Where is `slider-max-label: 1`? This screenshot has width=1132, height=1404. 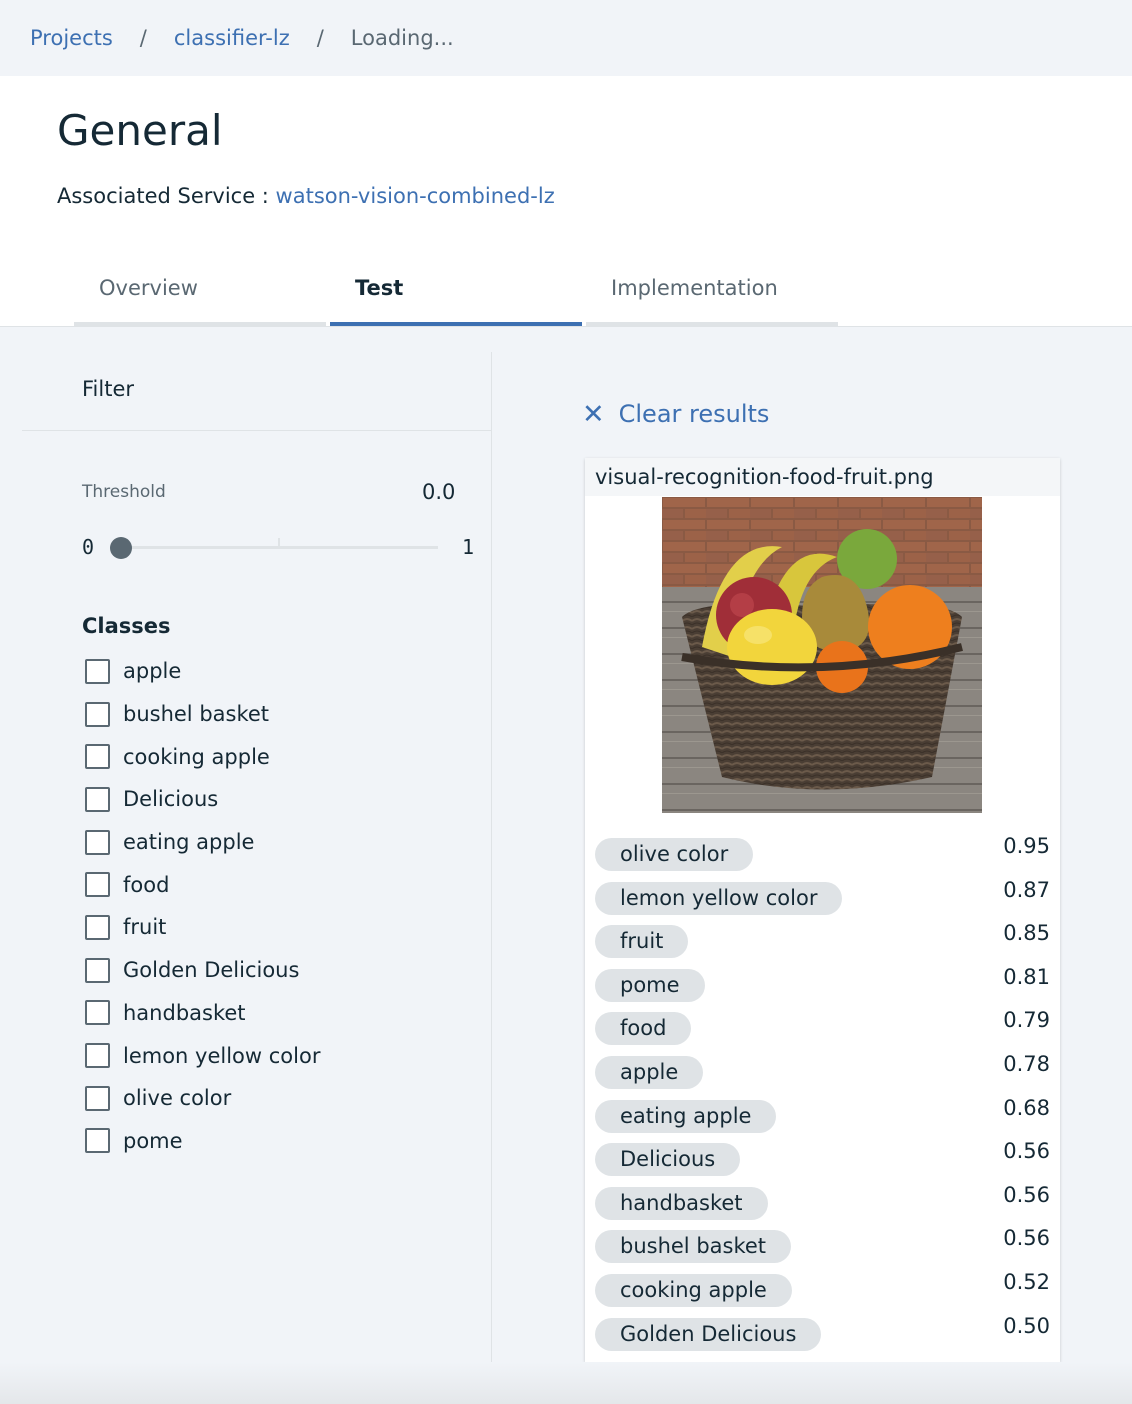
slider-max-label: 1 is located at coordinates (468, 547).